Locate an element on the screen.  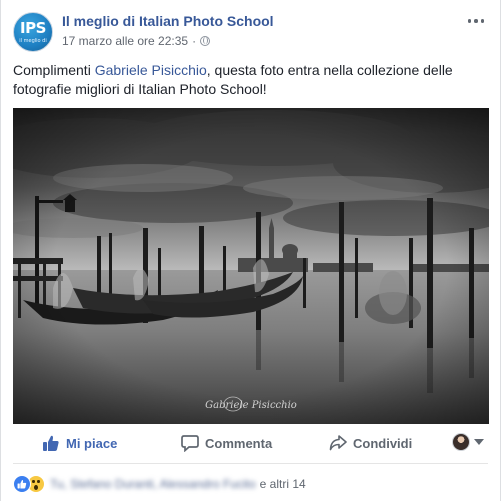
react-as-selector is located at coordinates (468, 442).